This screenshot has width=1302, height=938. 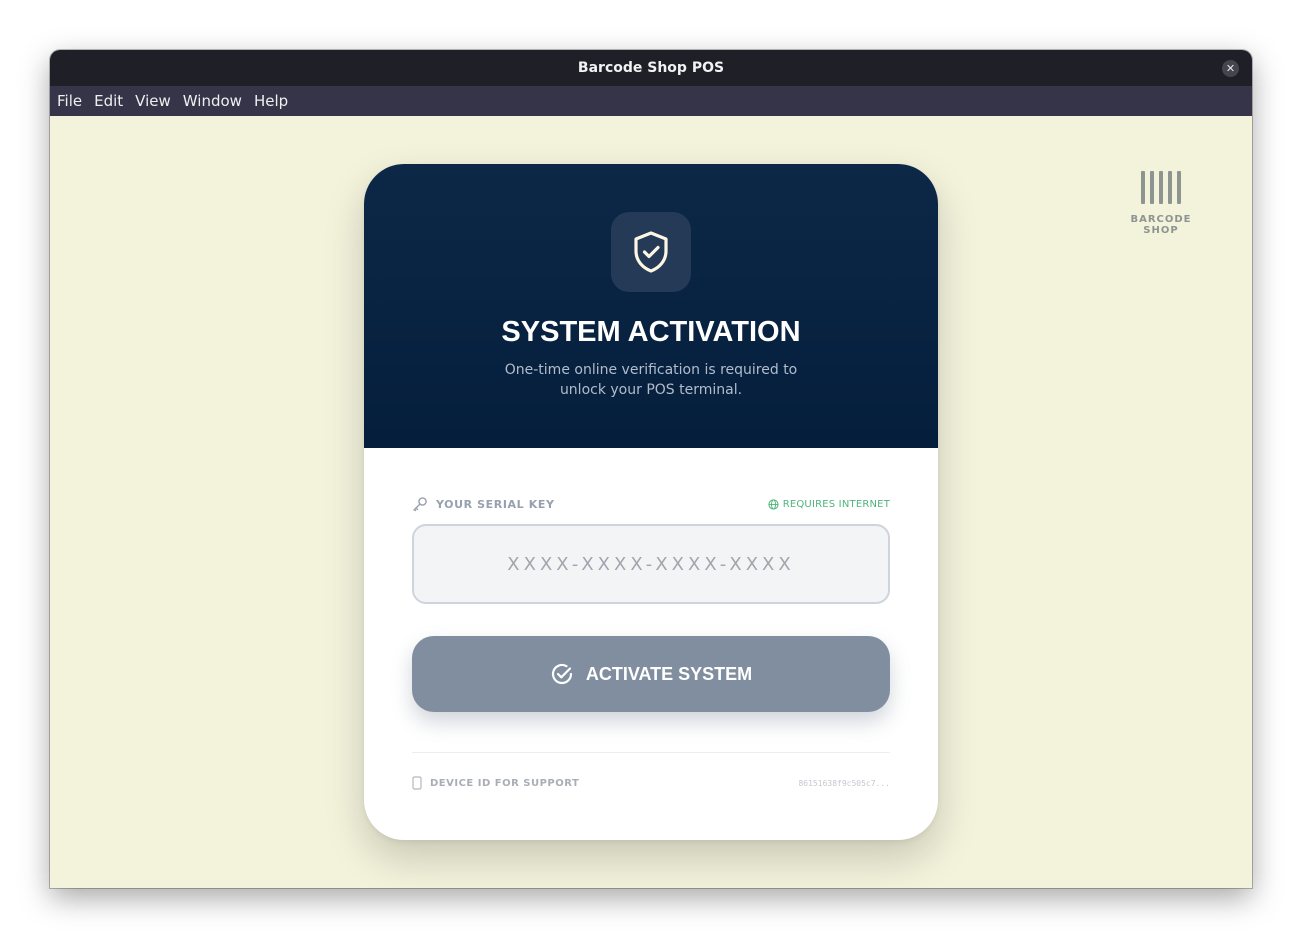 What do you see at coordinates (1230, 68) in the screenshot?
I see `close-button: ✕` at bounding box center [1230, 68].